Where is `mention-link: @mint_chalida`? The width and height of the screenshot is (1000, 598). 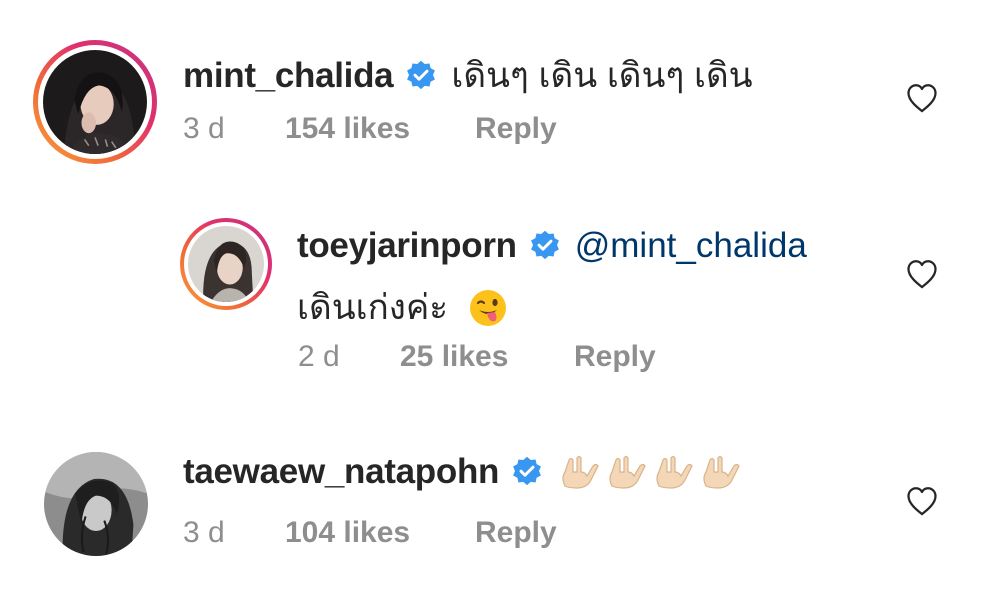
mention-link: @mint_chalida is located at coordinates (691, 246).